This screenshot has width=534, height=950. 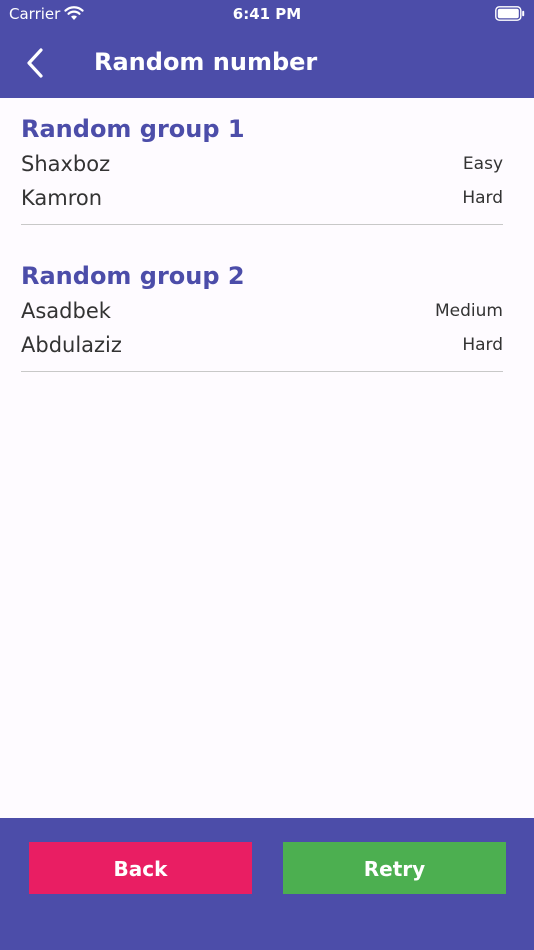 I want to click on group-card: Random group 1 Shaxboz Easy Kamron Hard, so click(x=262, y=171).